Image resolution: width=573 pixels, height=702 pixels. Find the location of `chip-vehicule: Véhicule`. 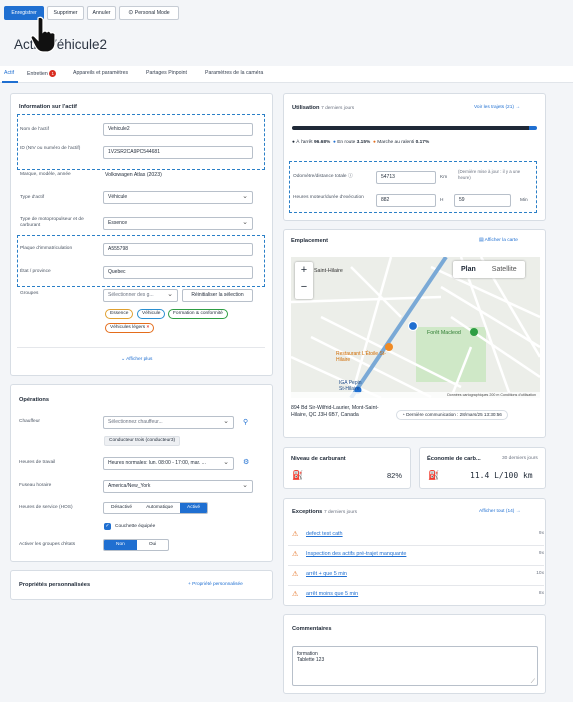

chip-vehicule: Véhicule is located at coordinates (151, 314).